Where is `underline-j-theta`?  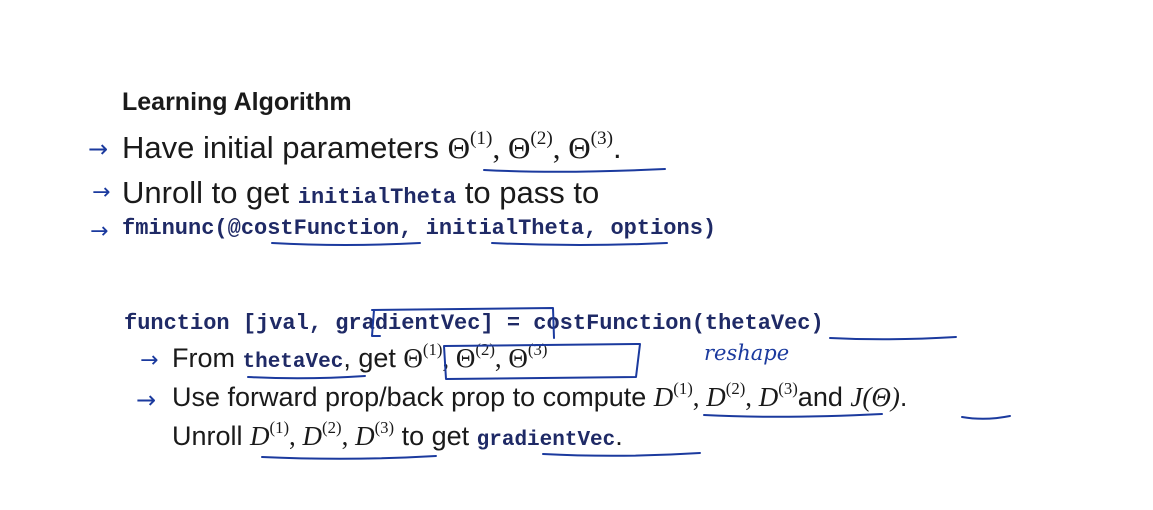
underline-j-theta is located at coordinates (986, 417).